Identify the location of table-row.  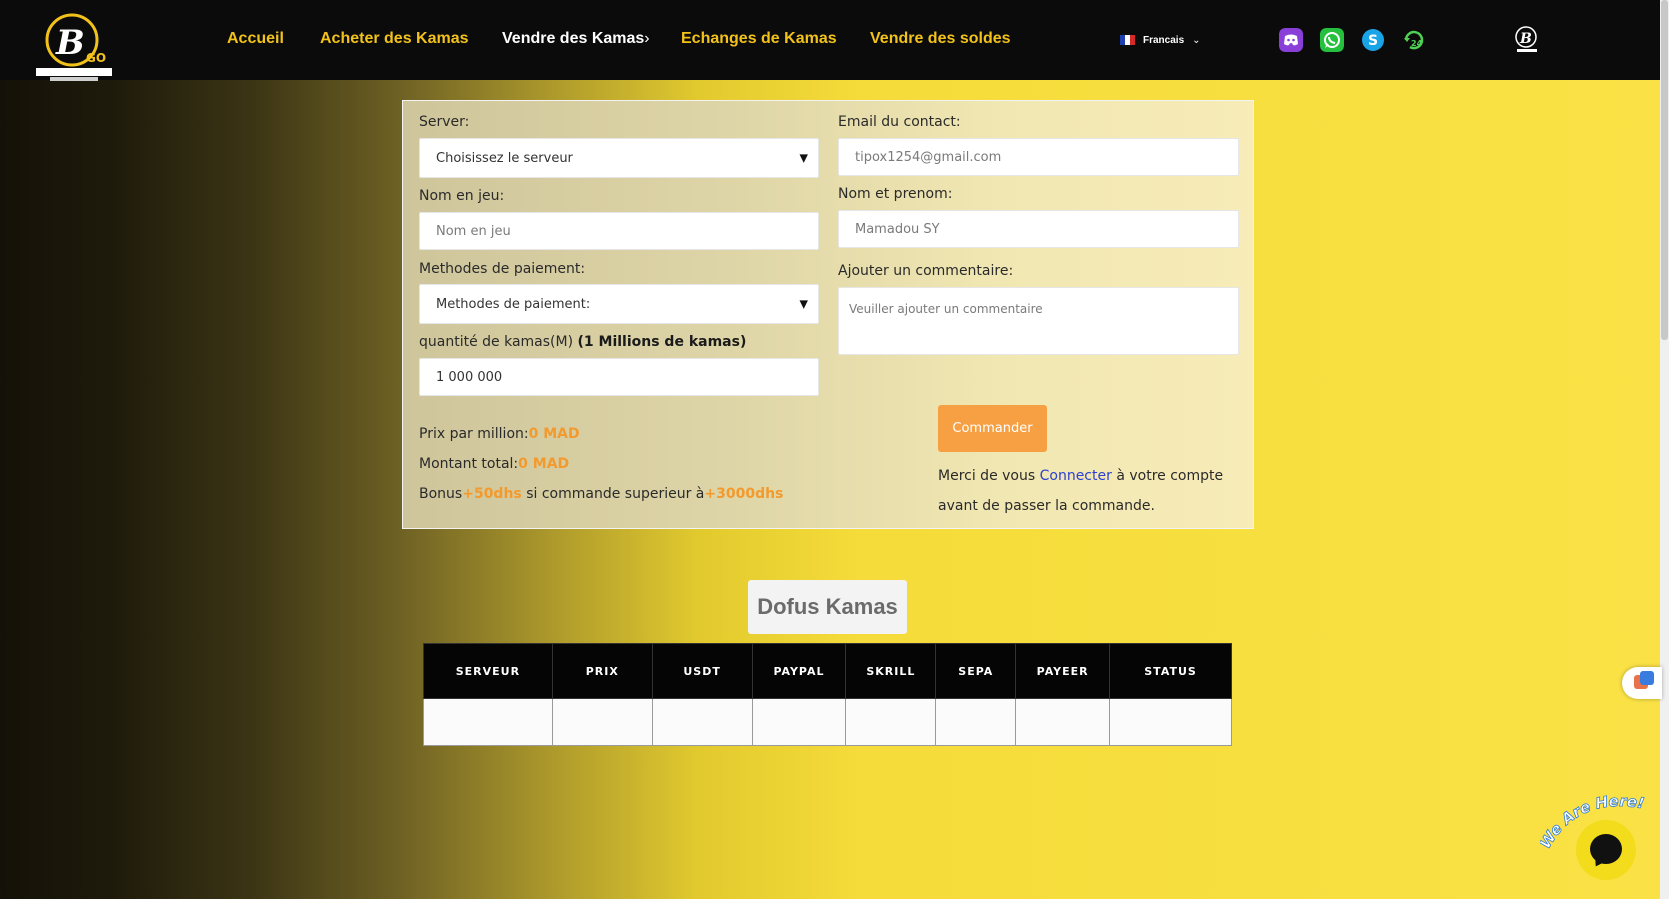
(827, 722).